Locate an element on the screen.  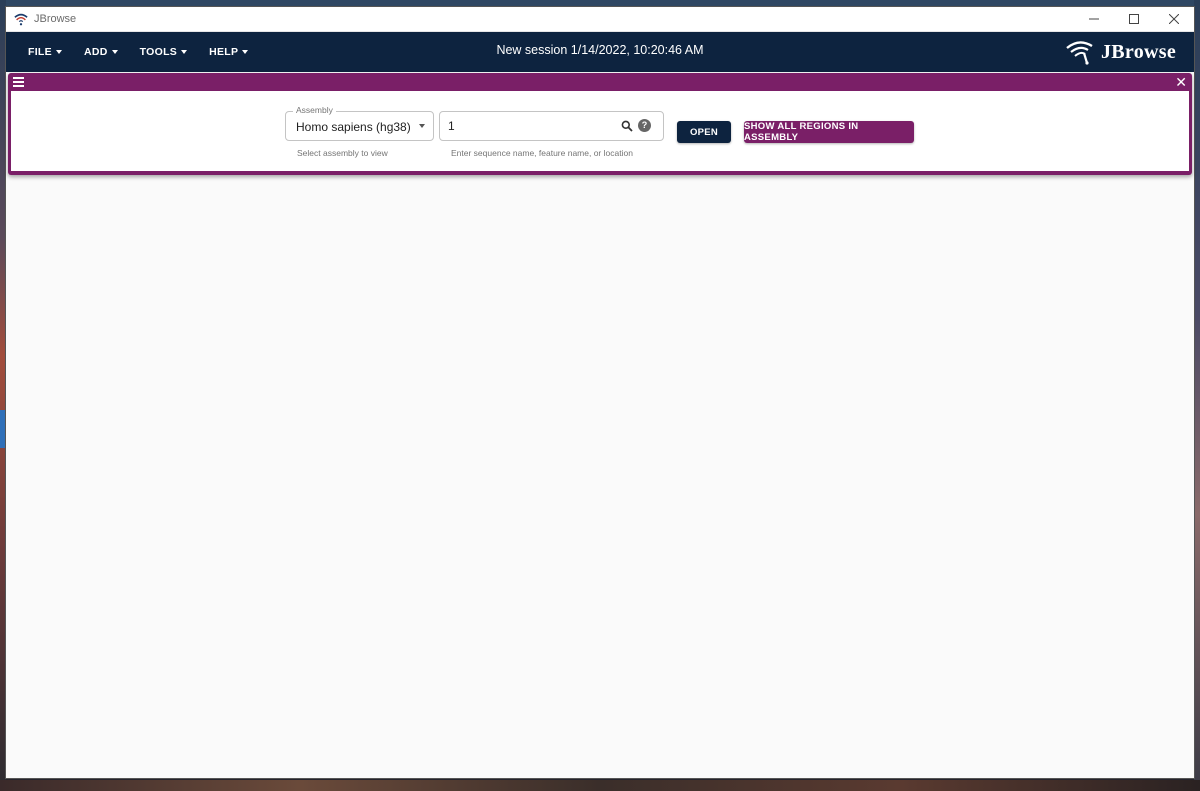
menu-add-label: ADD is located at coordinates (95, 52).